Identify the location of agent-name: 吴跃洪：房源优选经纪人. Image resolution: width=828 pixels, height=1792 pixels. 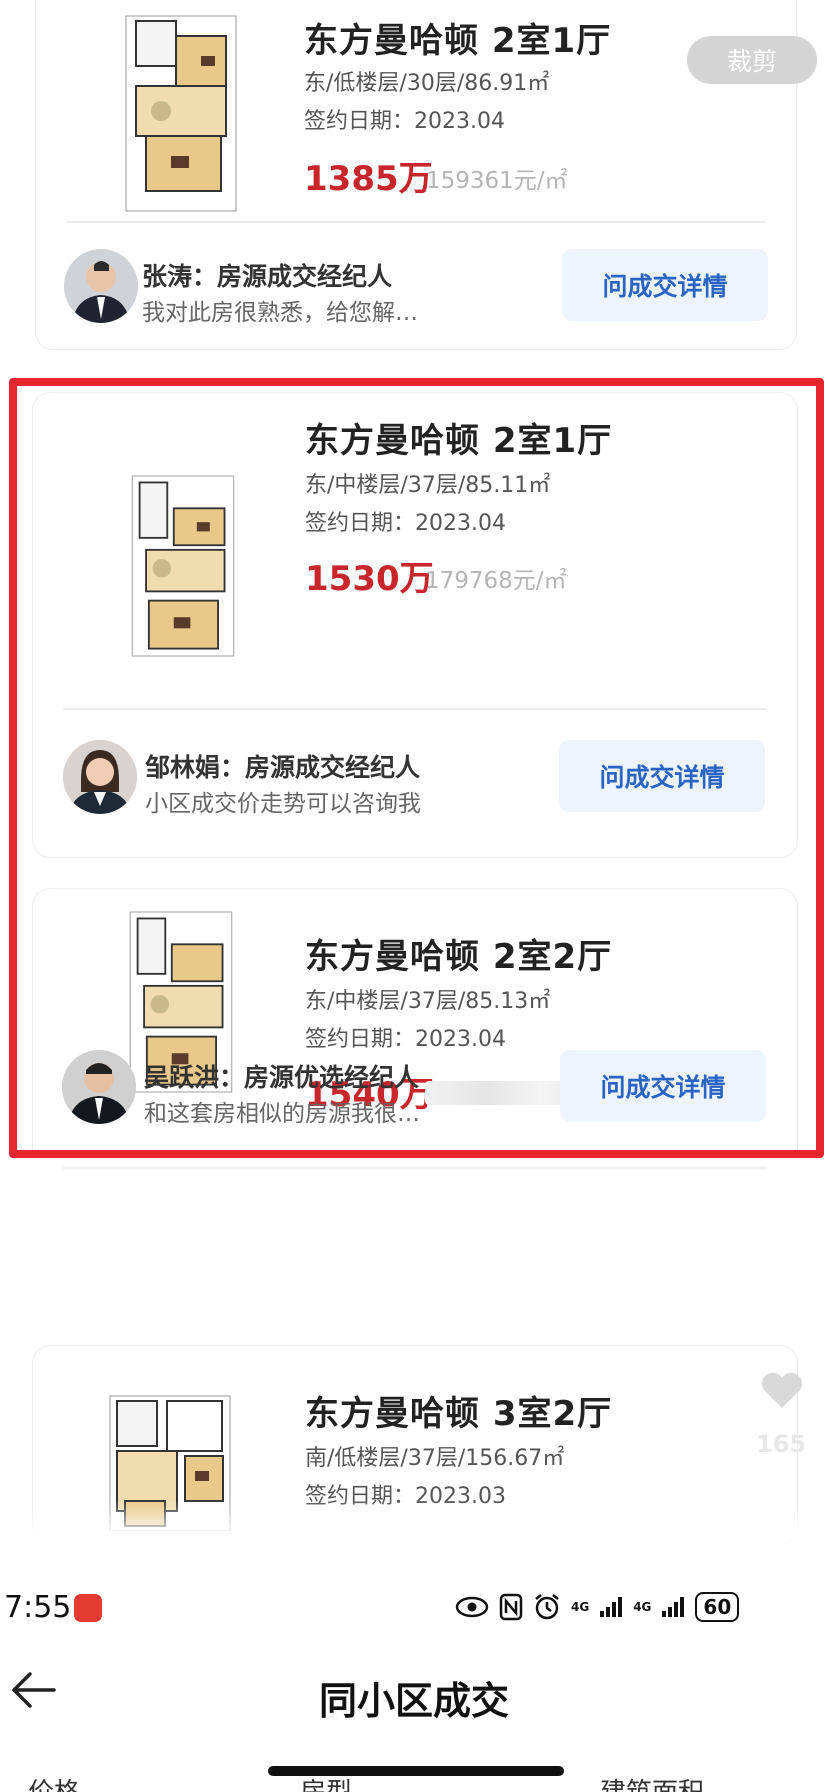
(282, 1077).